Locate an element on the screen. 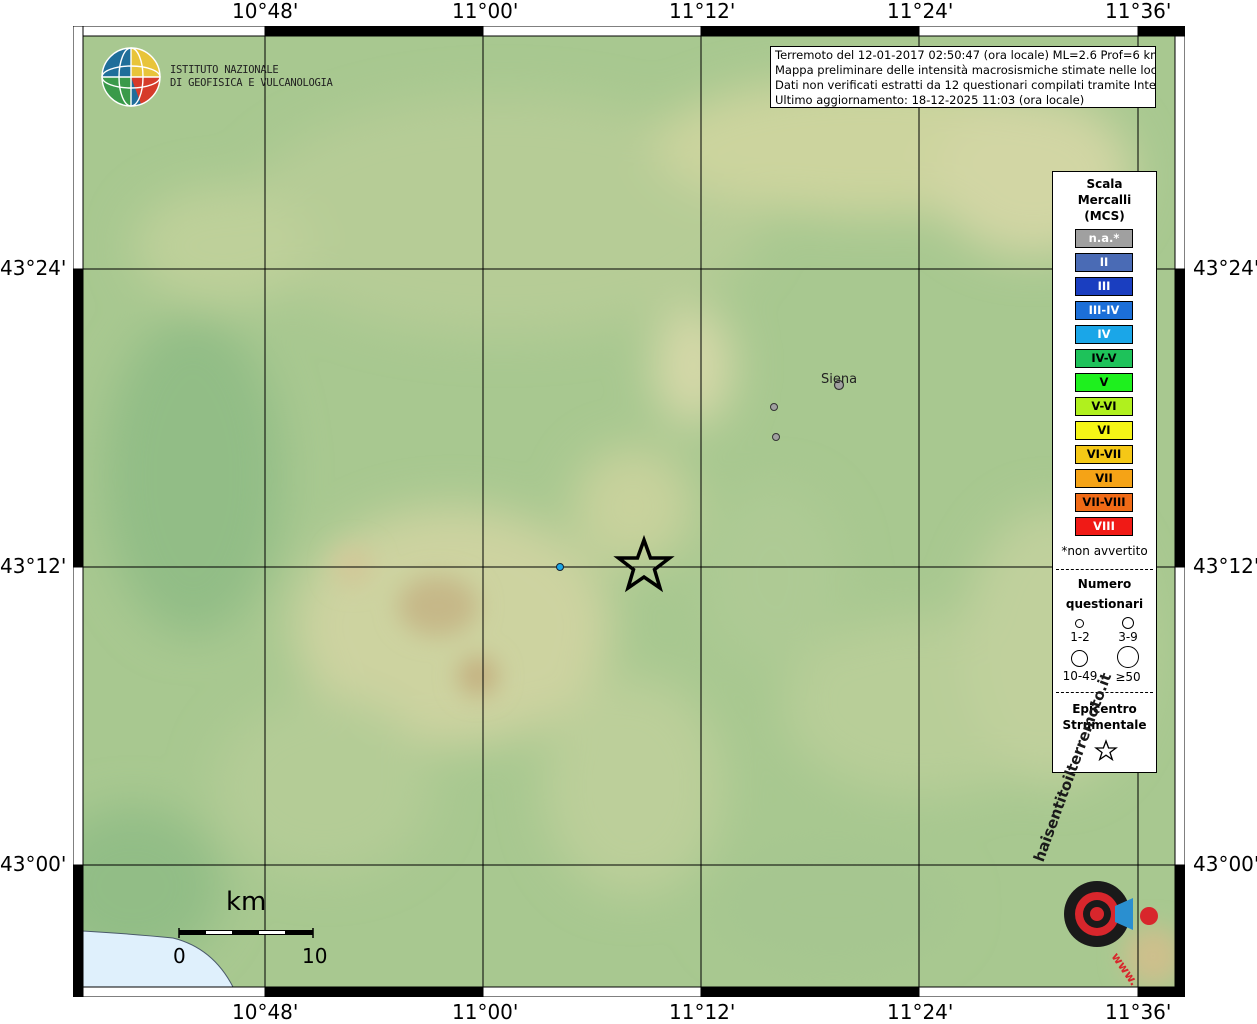  legend-chip: III is located at coordinates (1104, 286).